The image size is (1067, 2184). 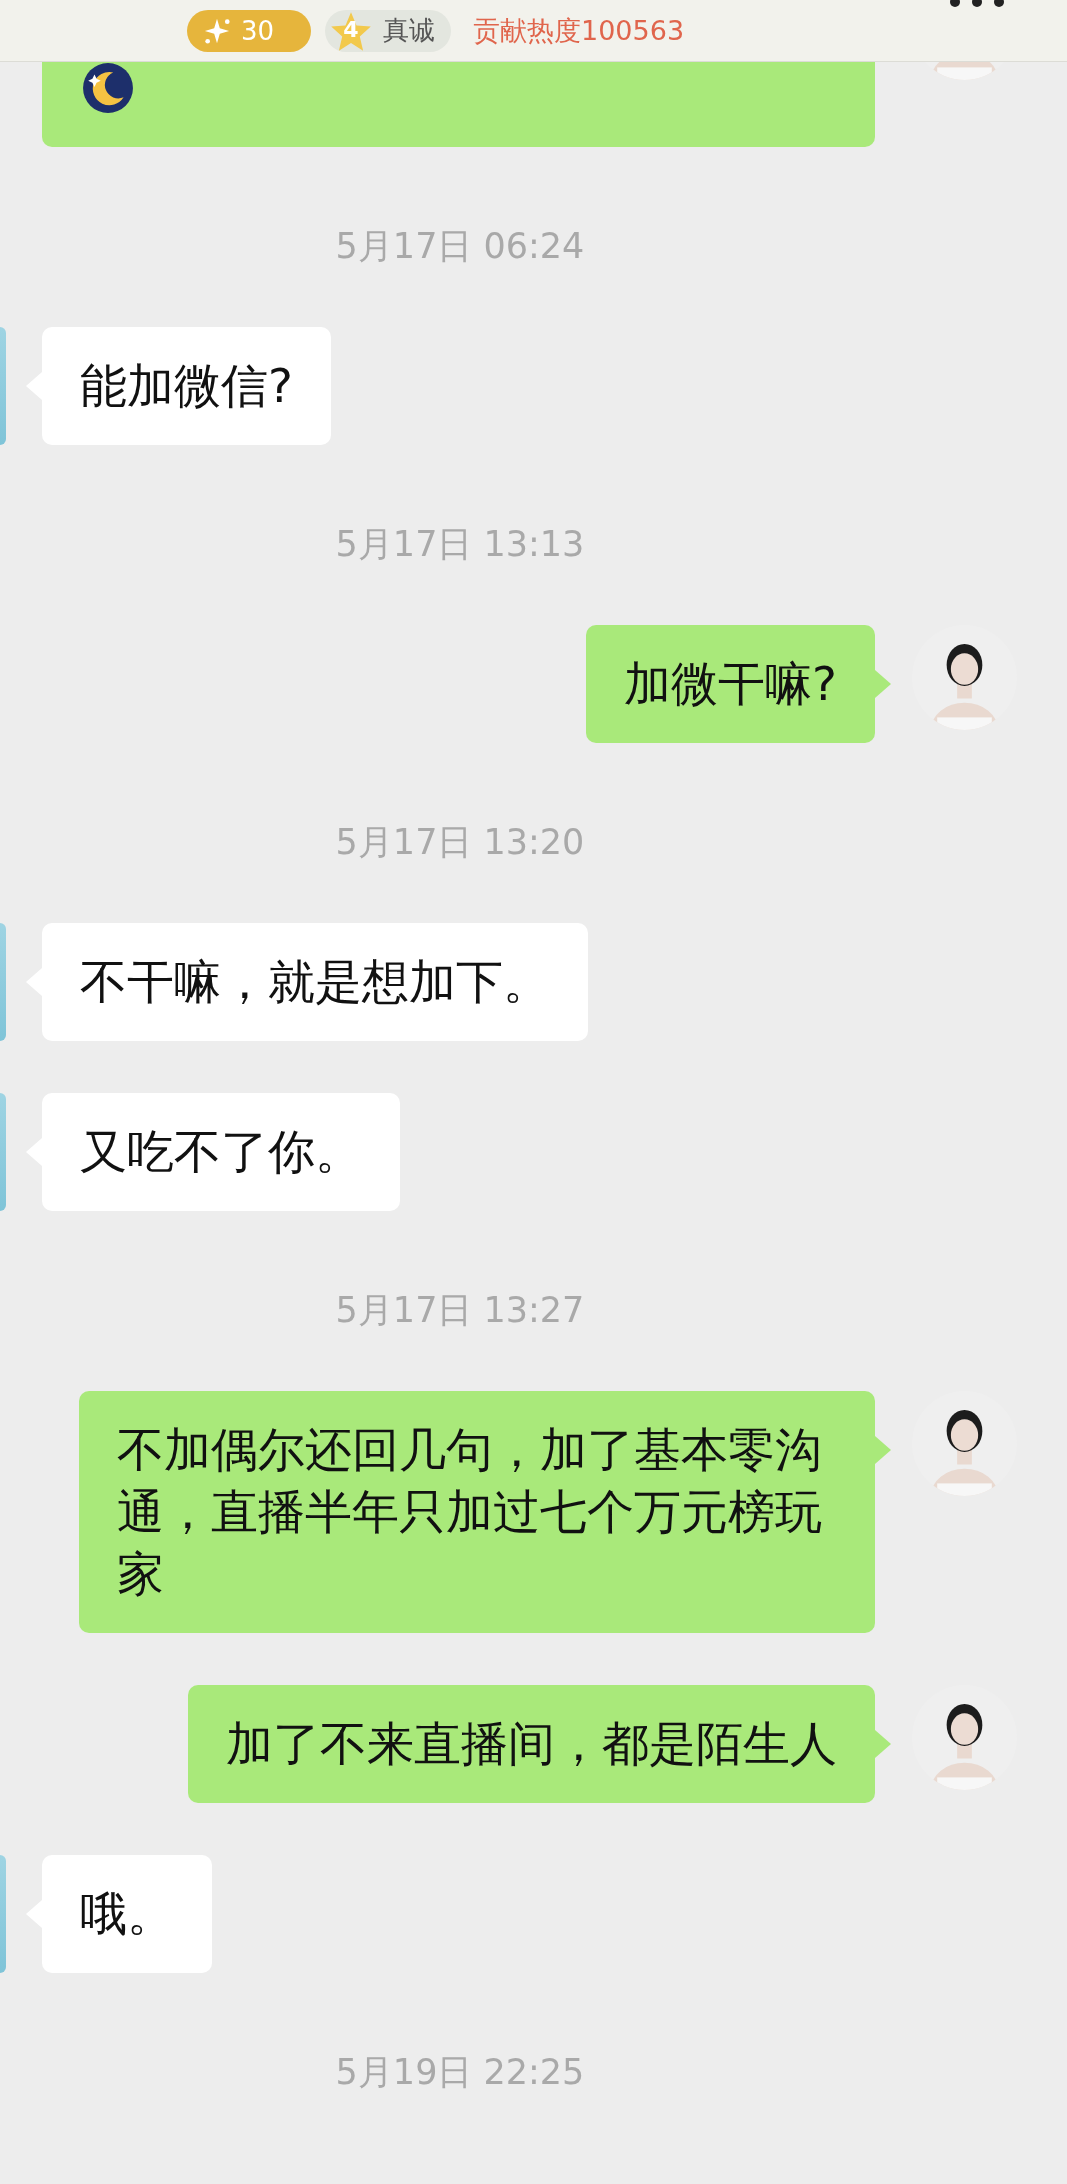 What do you see at coordinates (460, 1310) in the screenshot?
I see `timestamp: 5月17日 13:27` at bounding box center [460, 1310].